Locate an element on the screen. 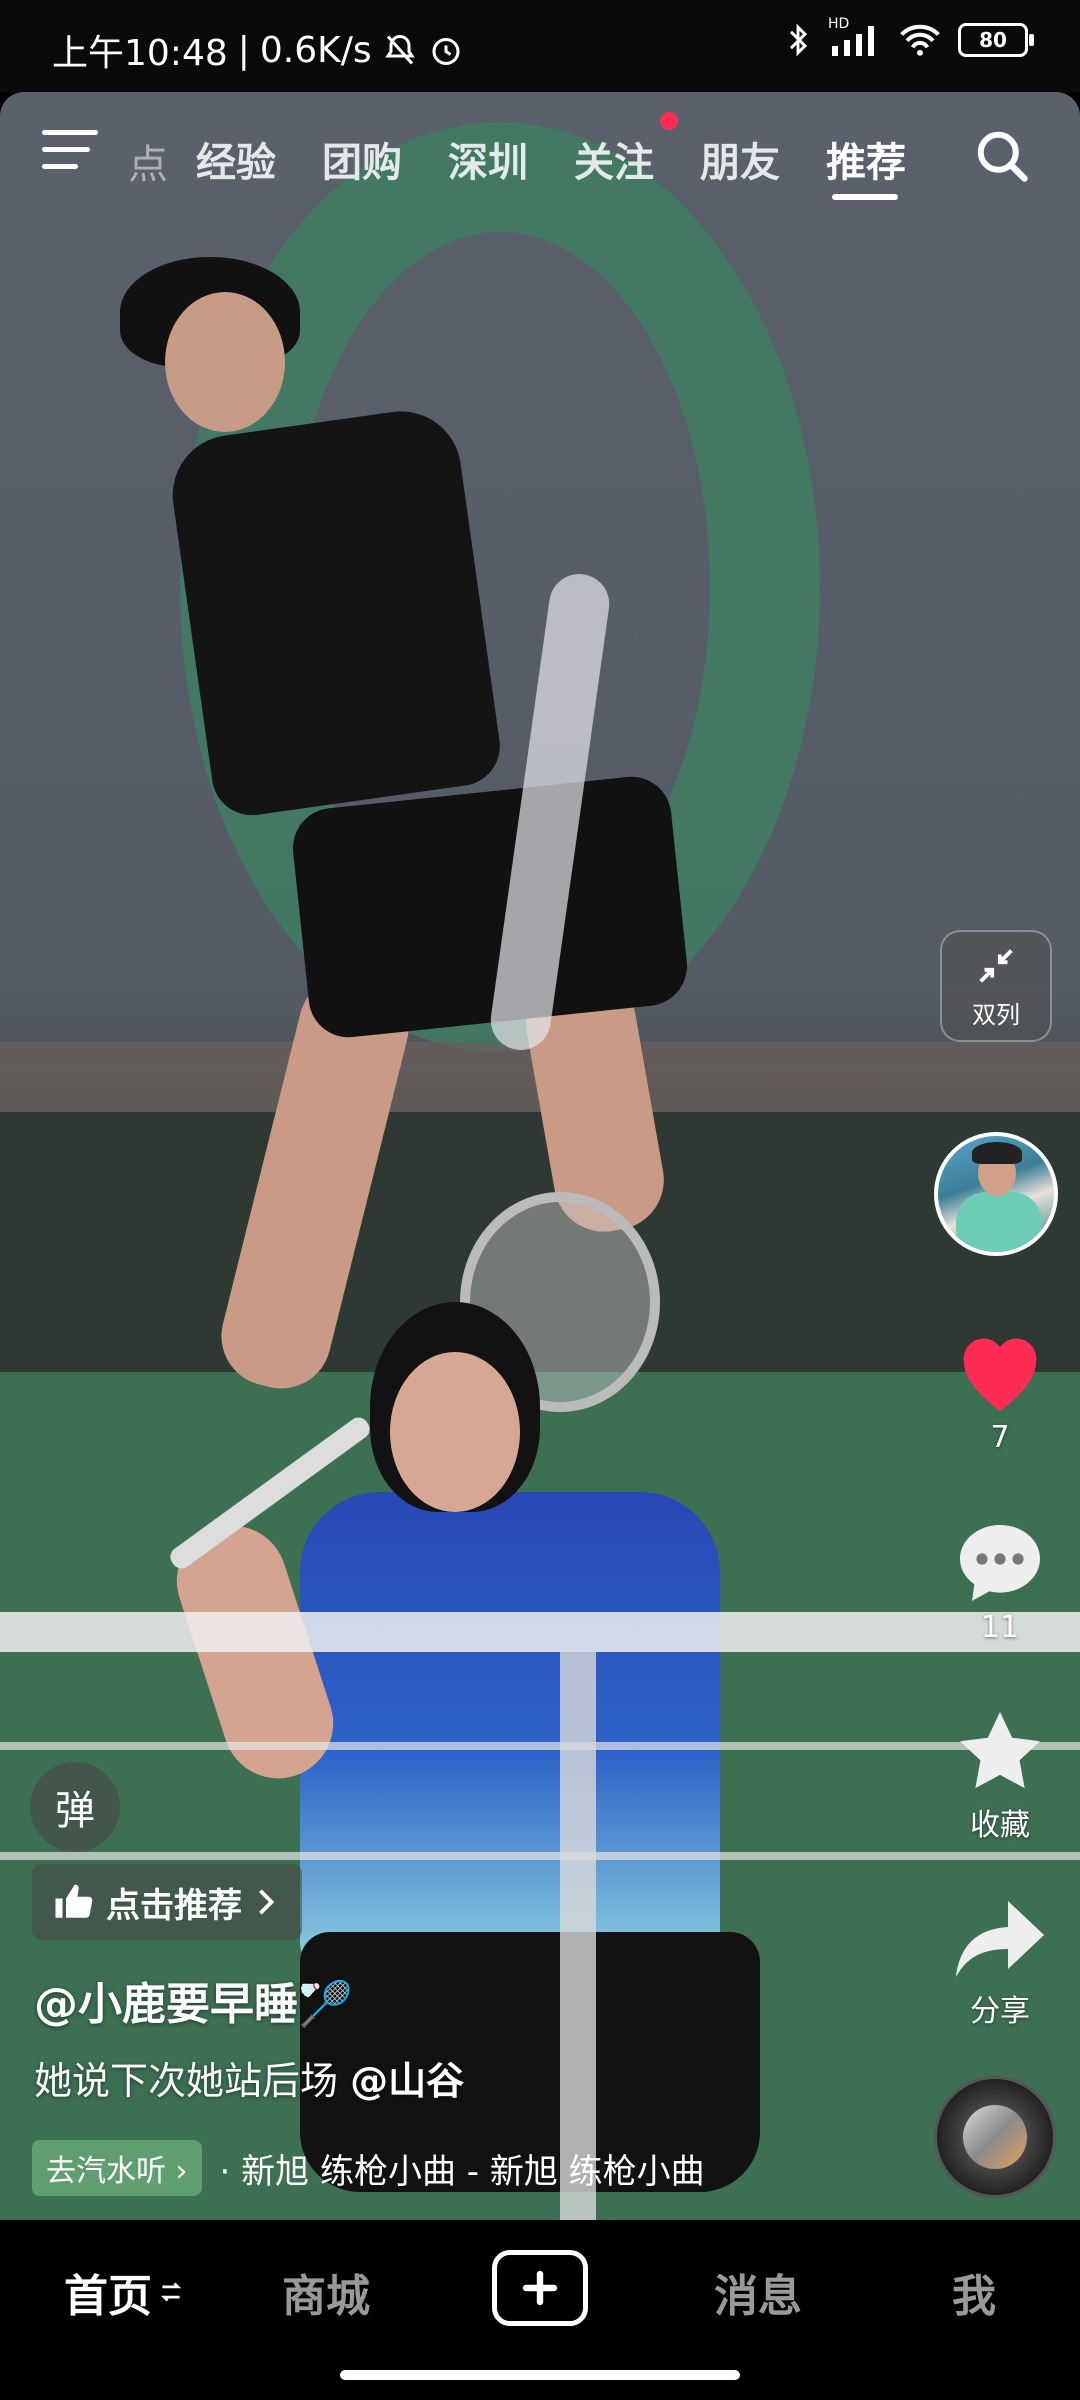 This screenshot has width=1080, height=2400. status-left: 上午10:48 | 0.6K/s is located at coordinates (258, 50).